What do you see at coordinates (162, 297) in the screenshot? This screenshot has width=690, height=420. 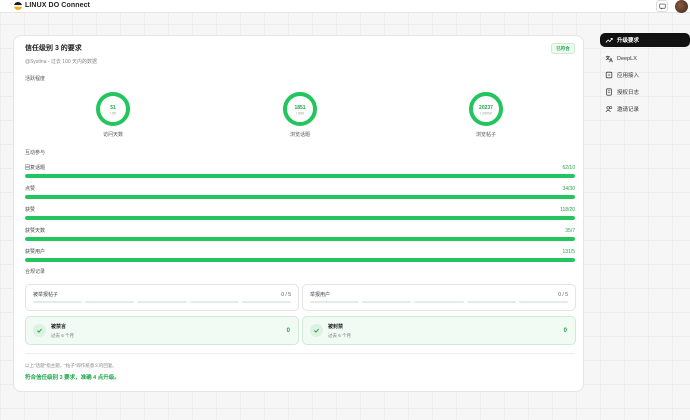 I see `reported-posts-panel: 被举报帖子 0 / 5` at bounding box center [162, 297].